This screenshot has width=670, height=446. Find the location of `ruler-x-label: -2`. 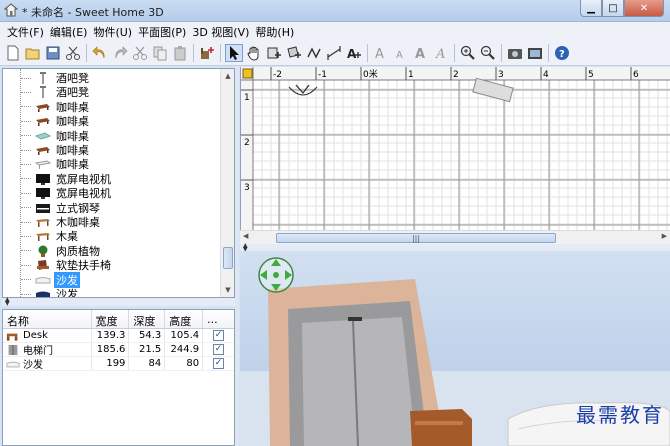

ruler-x-label: -2 is located at coordinates (277, 75).